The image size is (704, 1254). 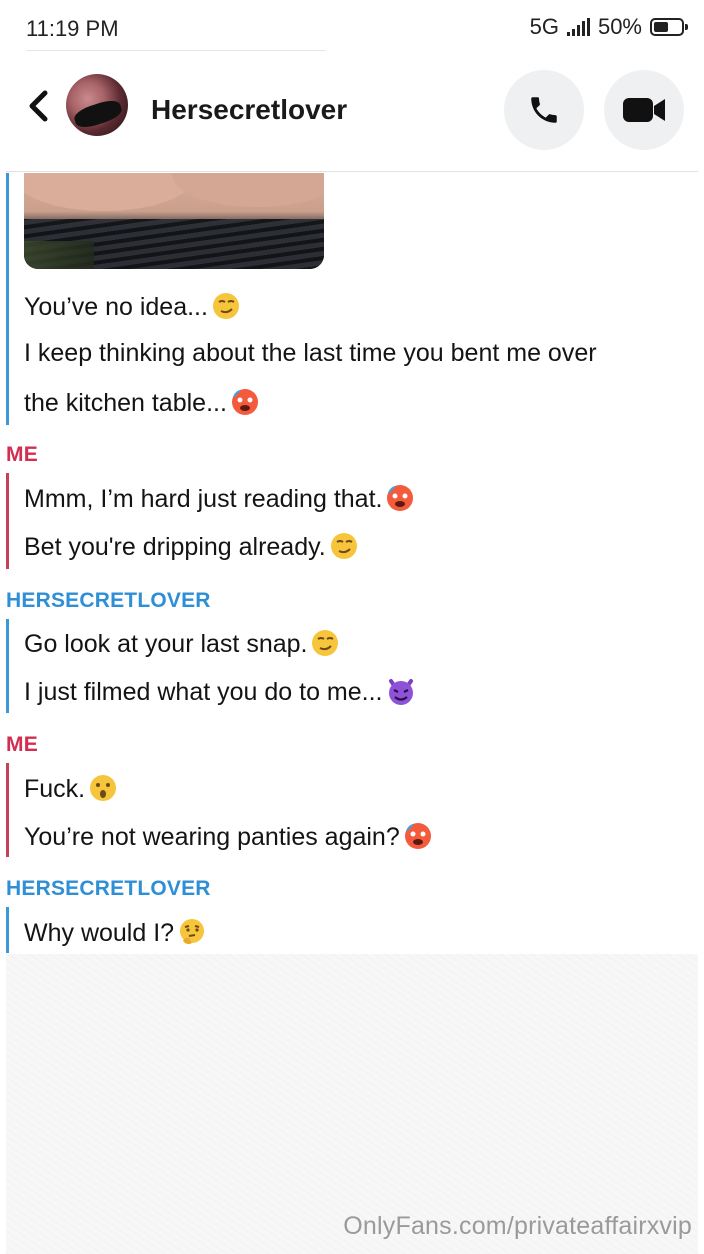 I want to click on battery-percent: 50%, so click(x=619, y=26).